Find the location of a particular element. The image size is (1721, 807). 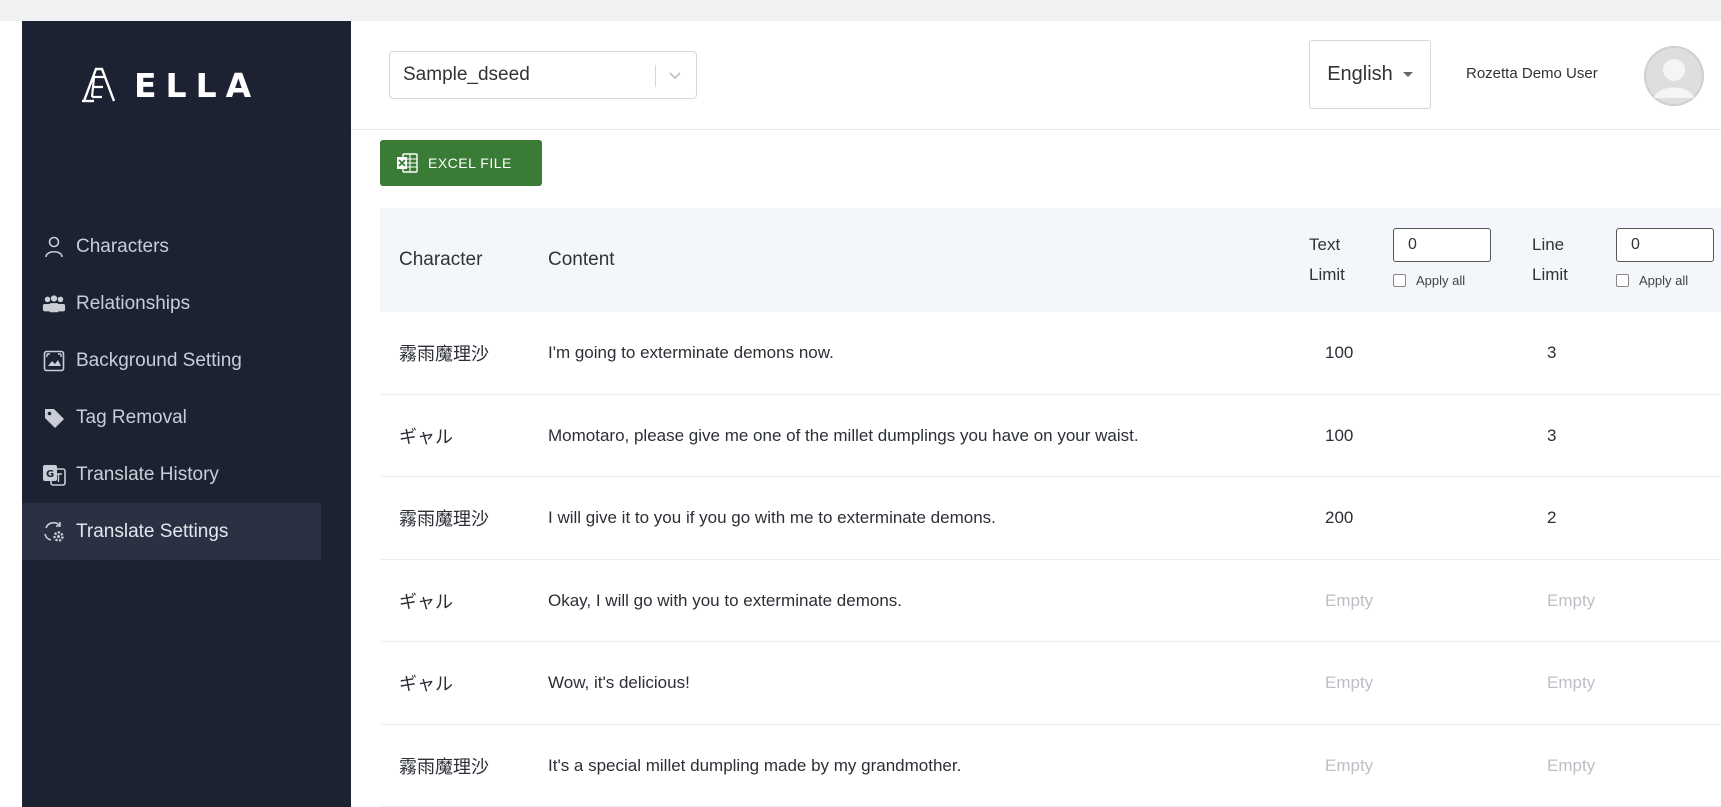

text-limit-apply-all-checkbox: Apply all is located at coordinates (1429, 280).